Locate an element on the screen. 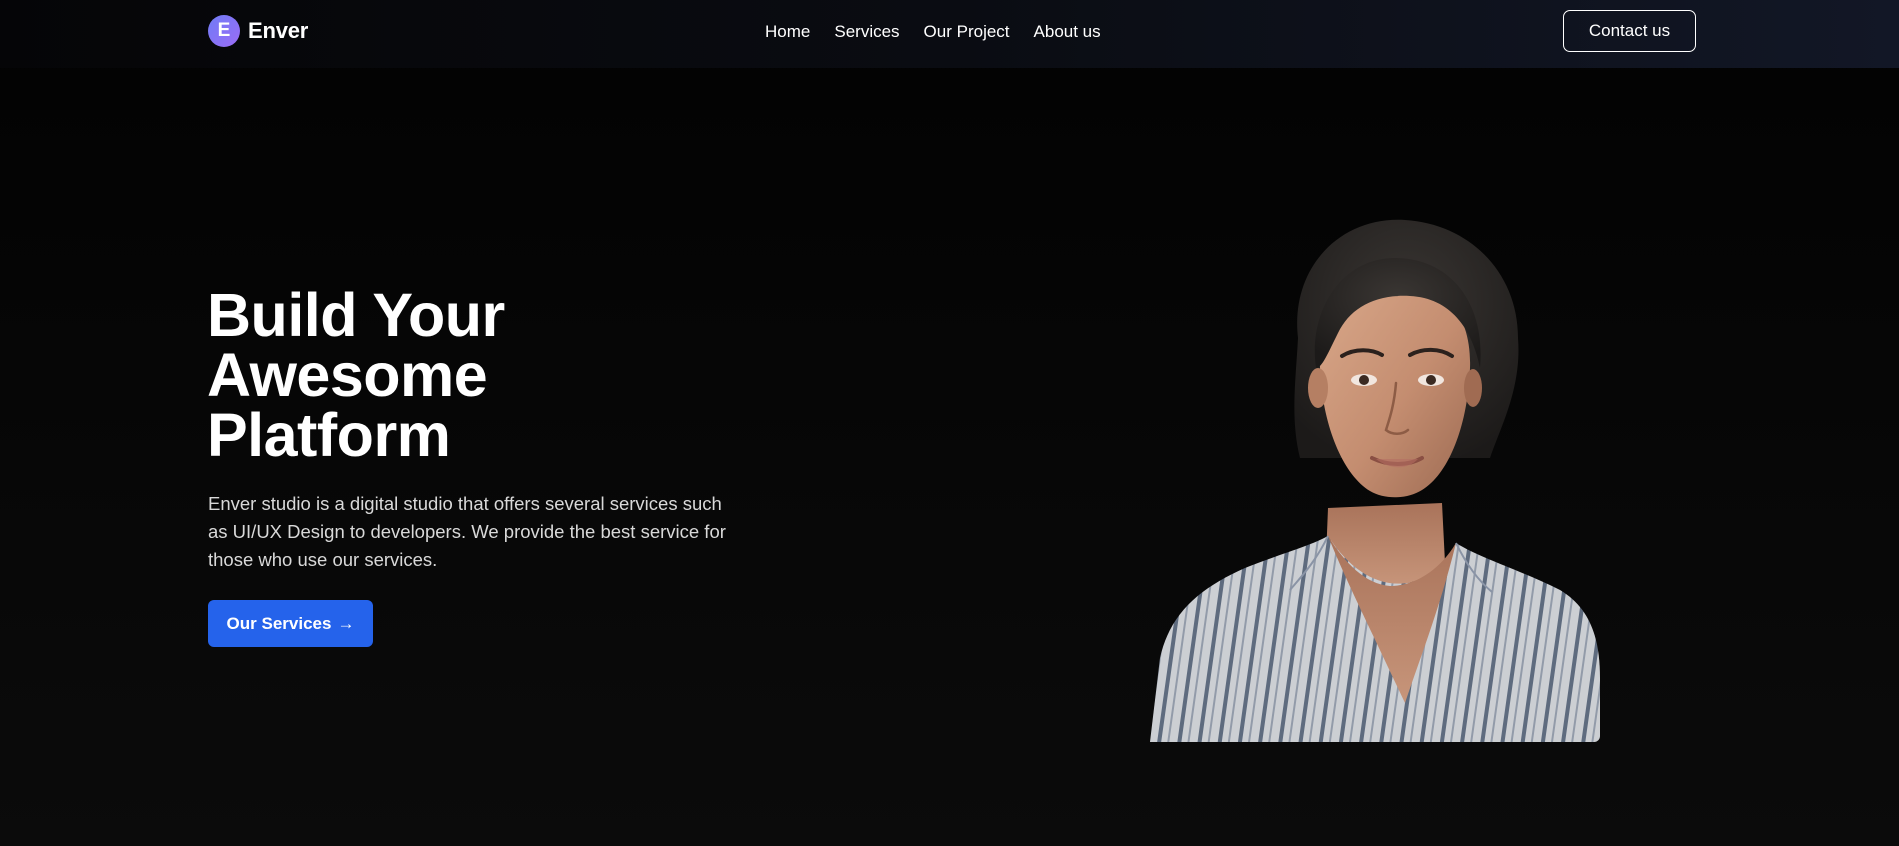 This screenshot has width=1899, height=846. nav-link-services: Services is located at coordinates (866, 32).